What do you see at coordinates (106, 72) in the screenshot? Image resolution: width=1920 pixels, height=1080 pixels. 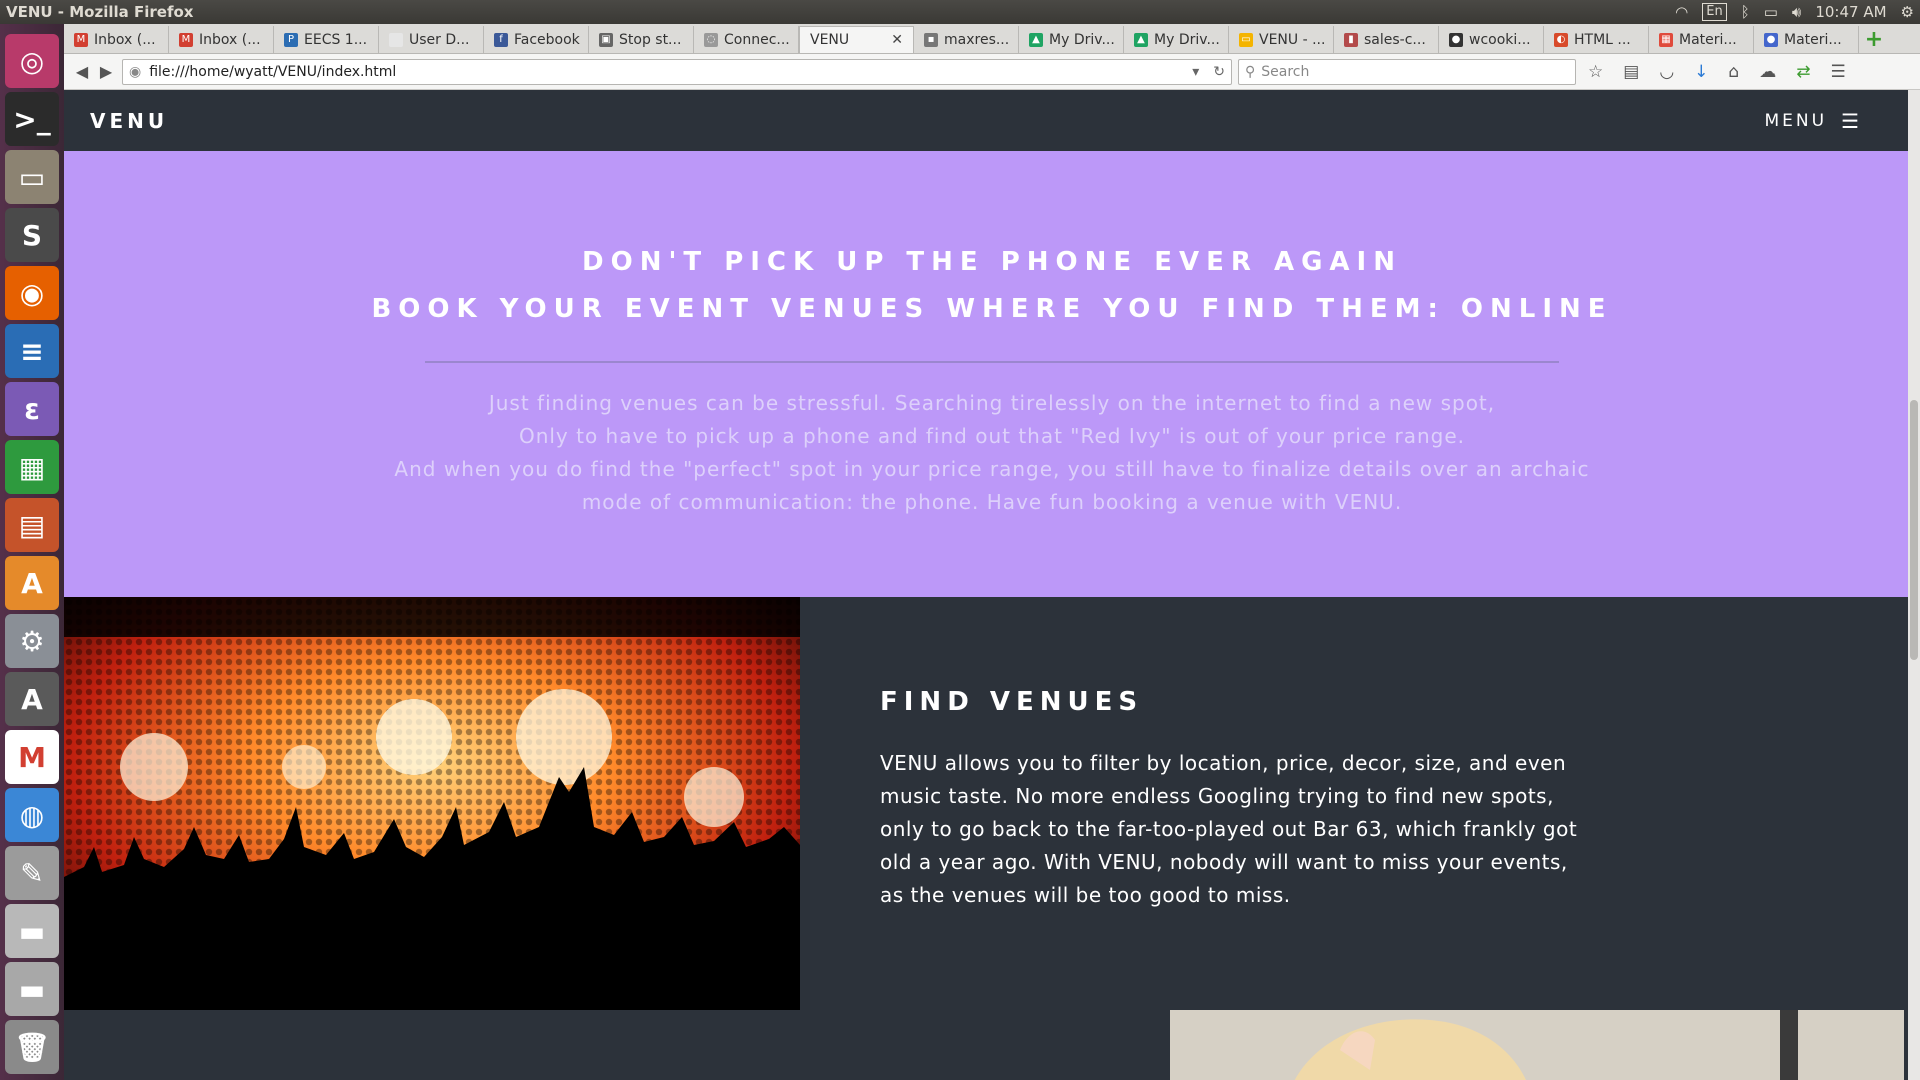 I see `forward-icon: ▶` at bounding box center [106, 72].